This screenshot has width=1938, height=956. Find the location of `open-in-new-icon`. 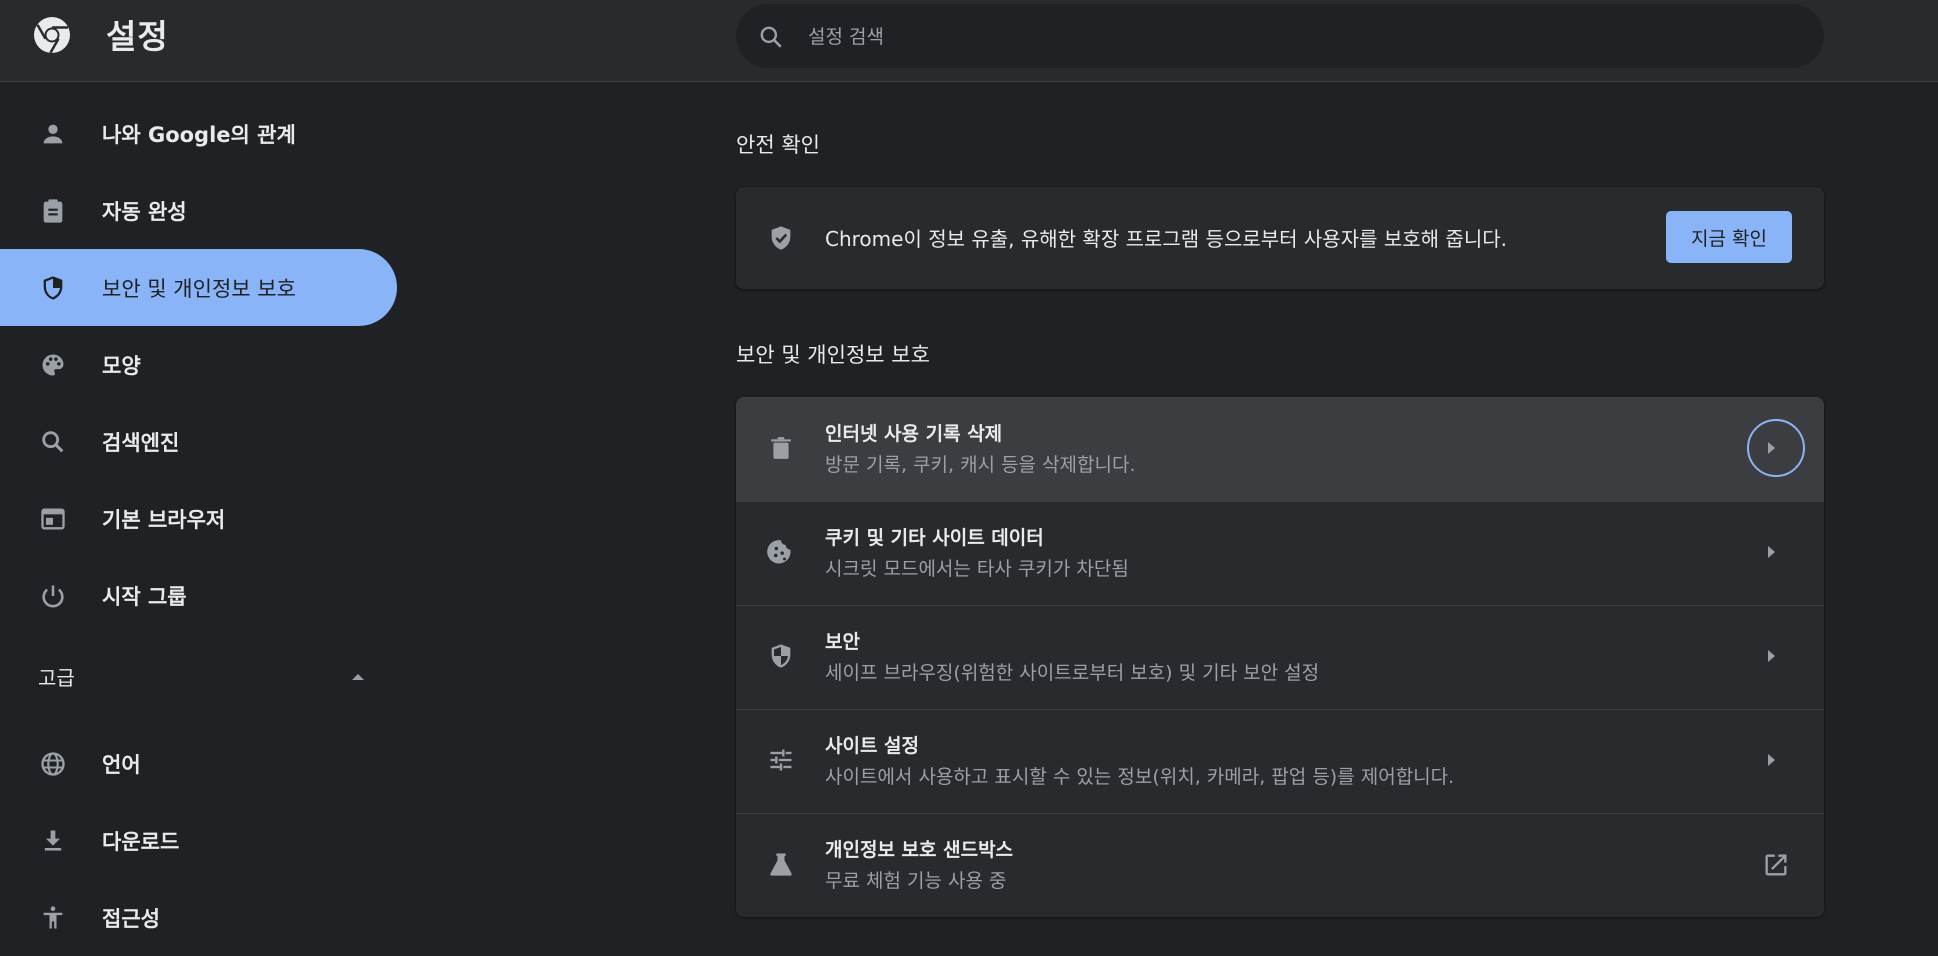

open-in-new-icon is located at coordinates (1776, 865).